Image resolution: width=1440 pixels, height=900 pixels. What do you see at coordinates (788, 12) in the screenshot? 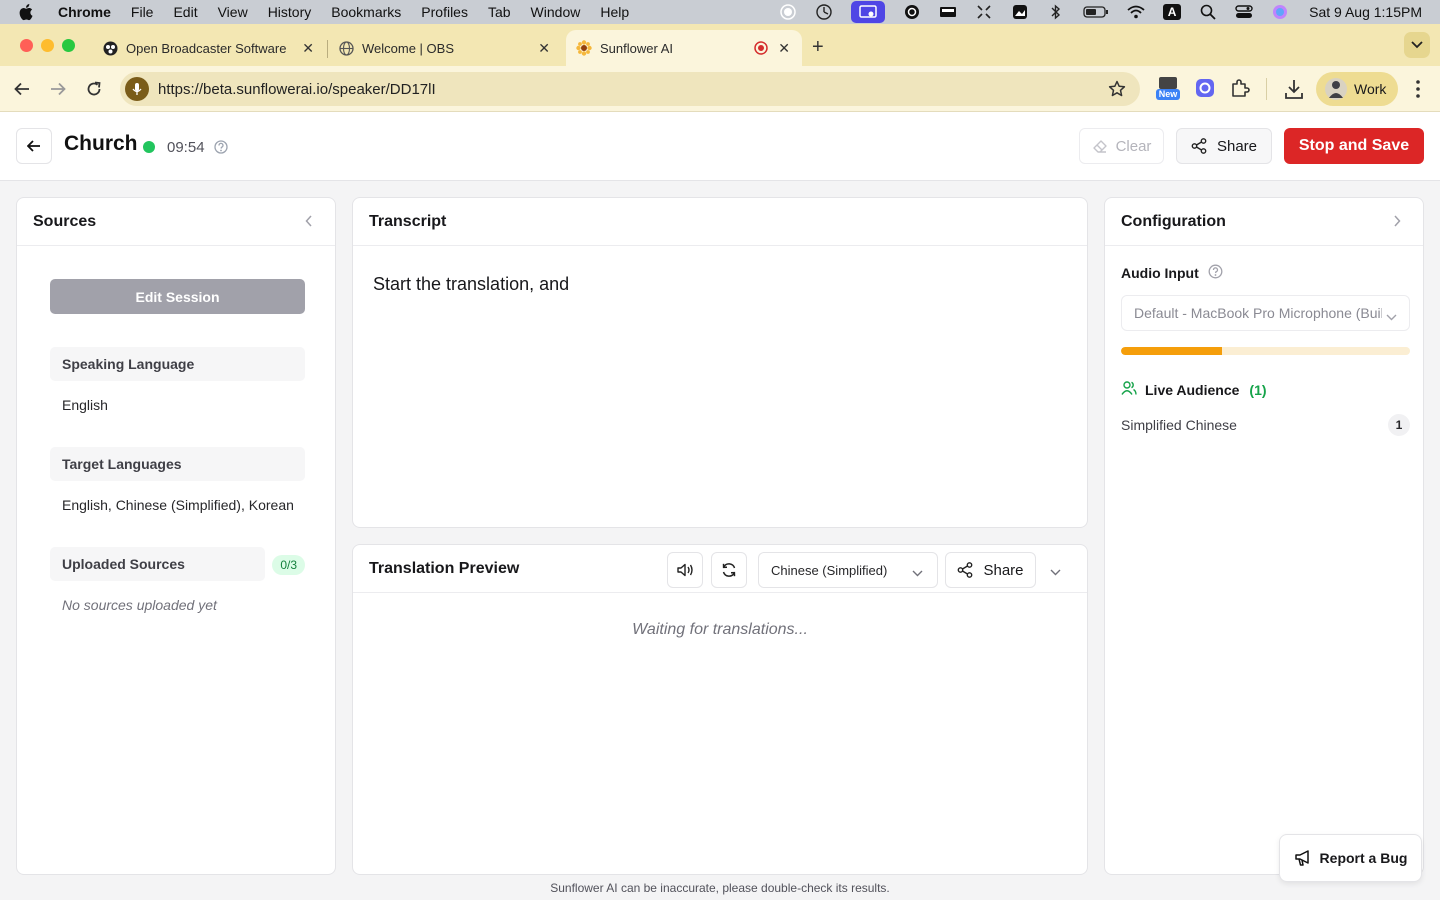
I see `record-icon` at bounding box center [788, 12].